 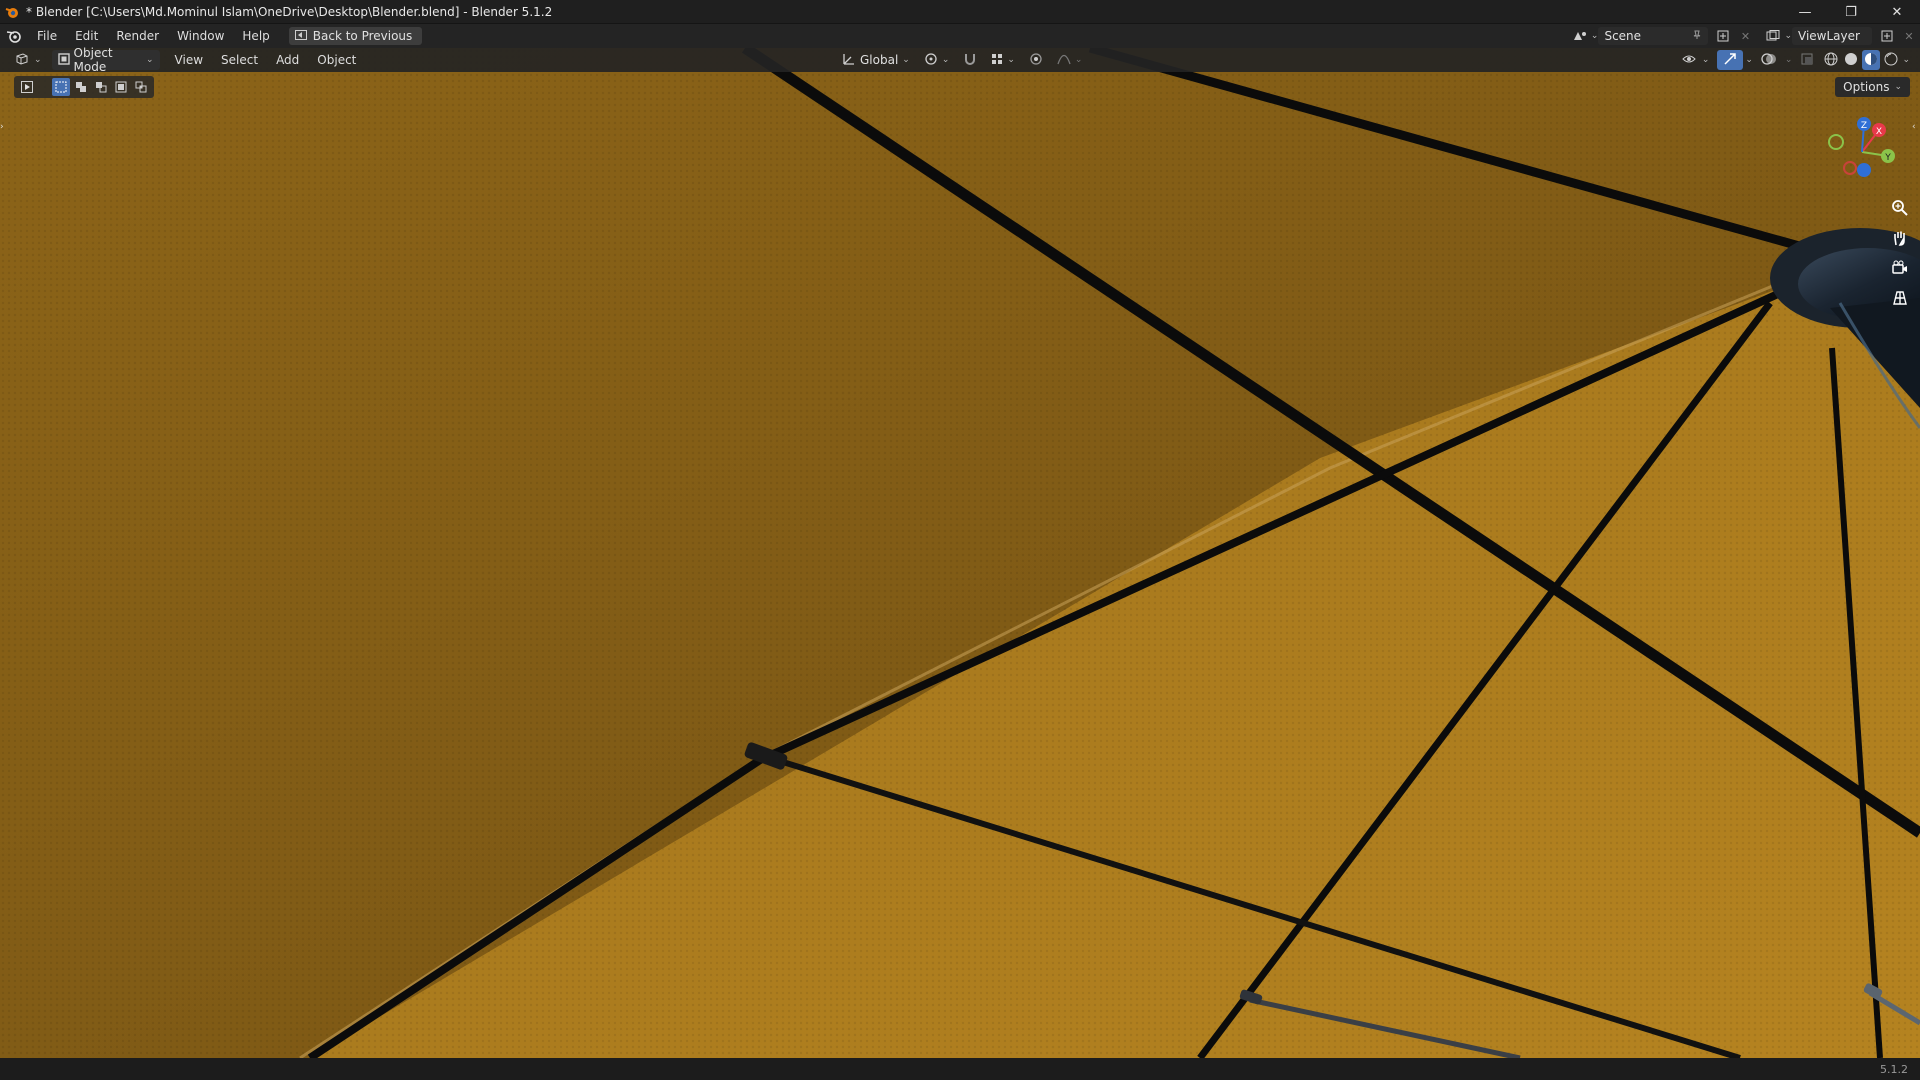 I want to click on options-dropdown: Options ⌄, so click(x=1872, y=87).